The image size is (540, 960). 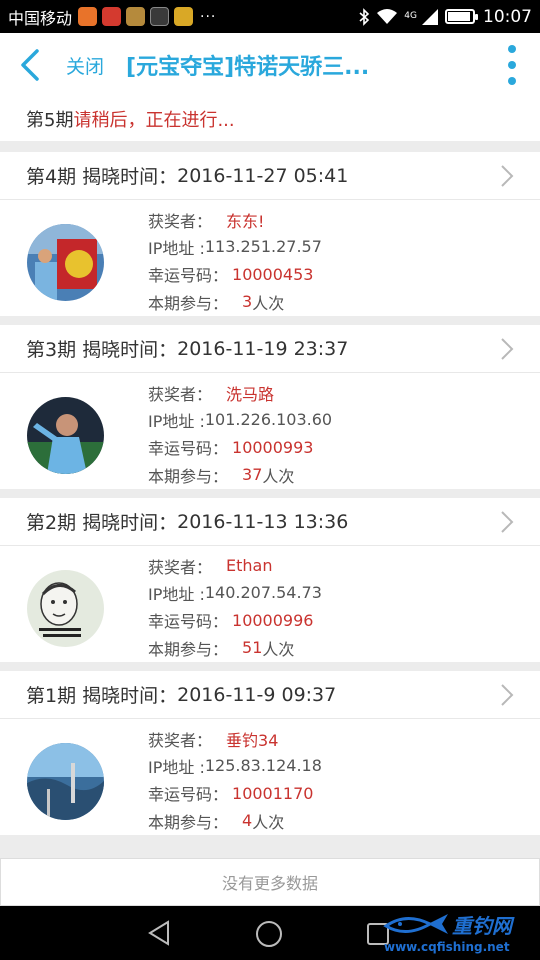 What do you see at coordinates (40, 18) in the screenshot?
I see `carrier-label: 中国移动` at bounding box center [40, 18].